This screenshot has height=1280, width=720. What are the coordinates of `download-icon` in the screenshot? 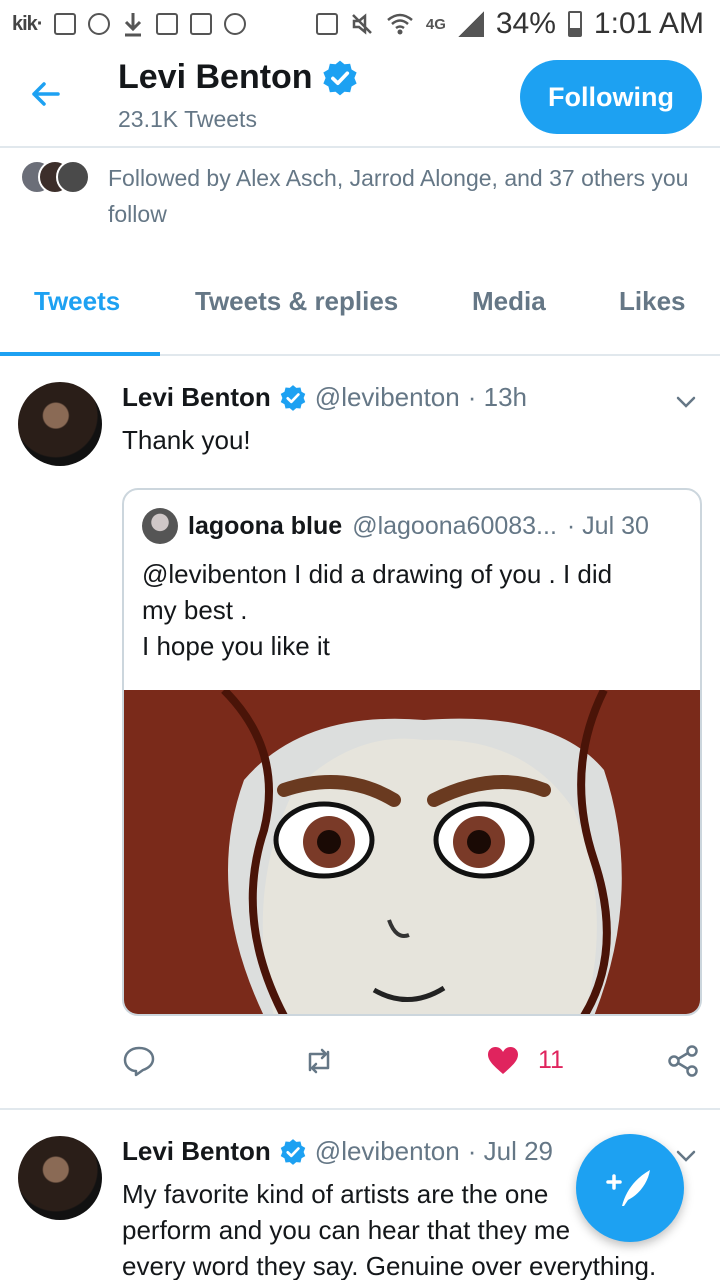 It's located at (133, 25).